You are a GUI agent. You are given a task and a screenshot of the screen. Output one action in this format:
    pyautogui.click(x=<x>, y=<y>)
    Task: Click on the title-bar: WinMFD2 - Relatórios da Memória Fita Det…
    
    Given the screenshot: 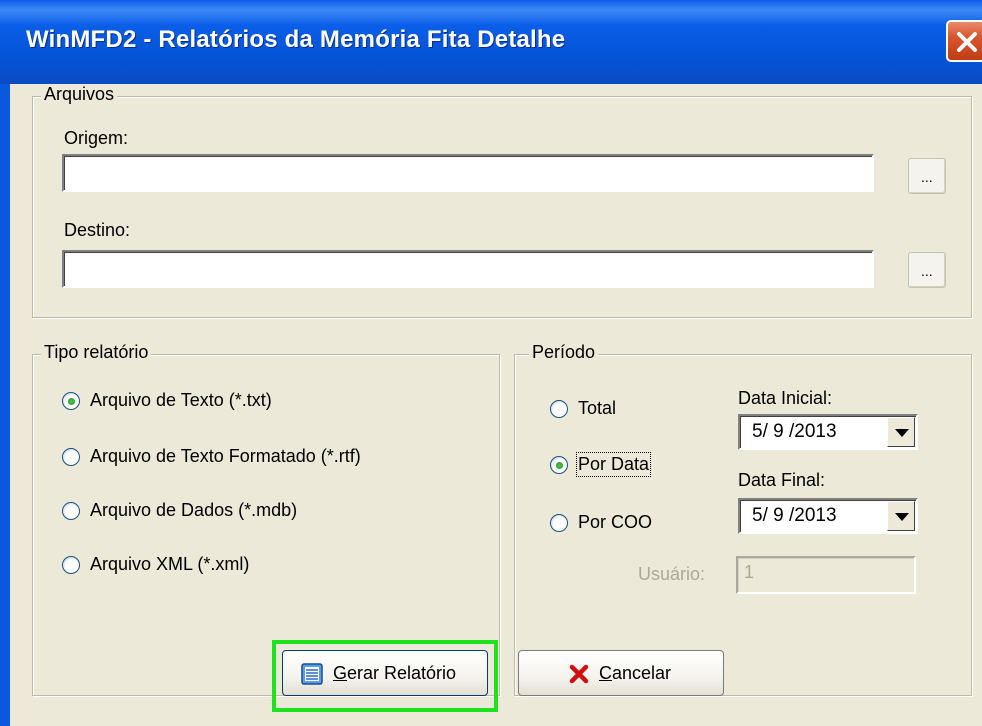 What is the action you would take?
    pyautogui.click(x=491, y=42)
    